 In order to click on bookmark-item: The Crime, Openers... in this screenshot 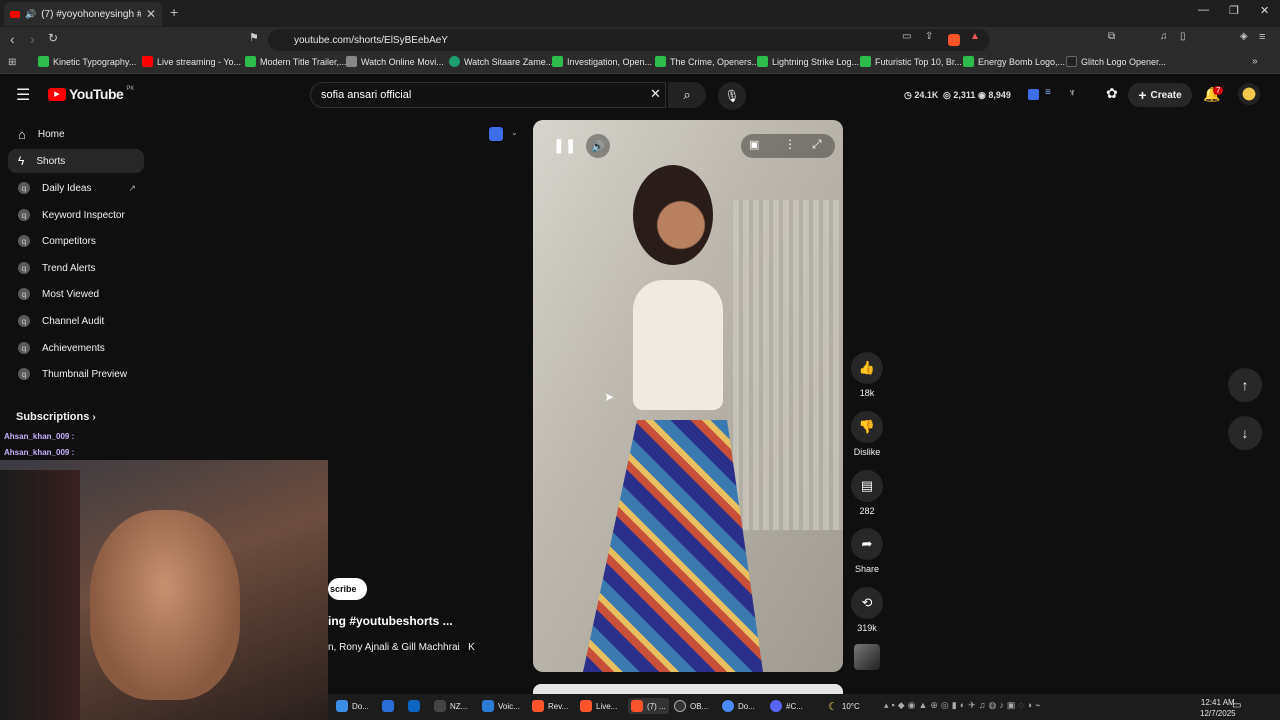, I will do `click(707, 61)`.